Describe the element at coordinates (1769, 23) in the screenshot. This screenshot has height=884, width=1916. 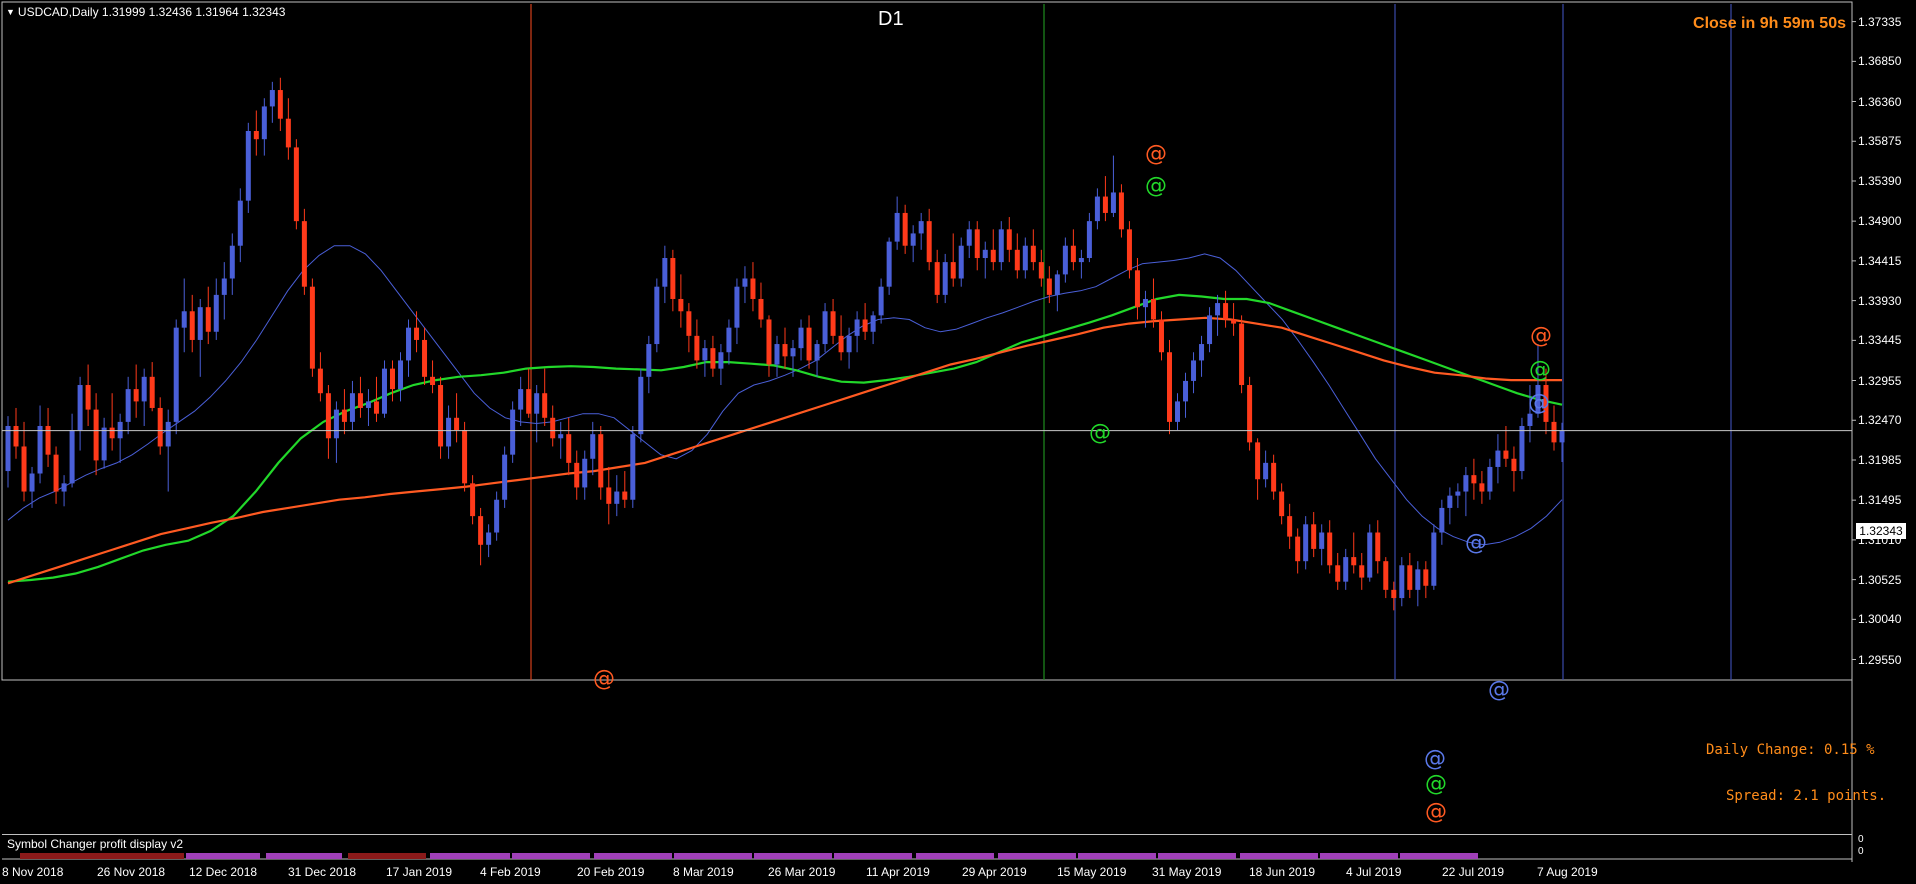
I see `bar-countdown: Close in 9h 59m 50s` at that location.